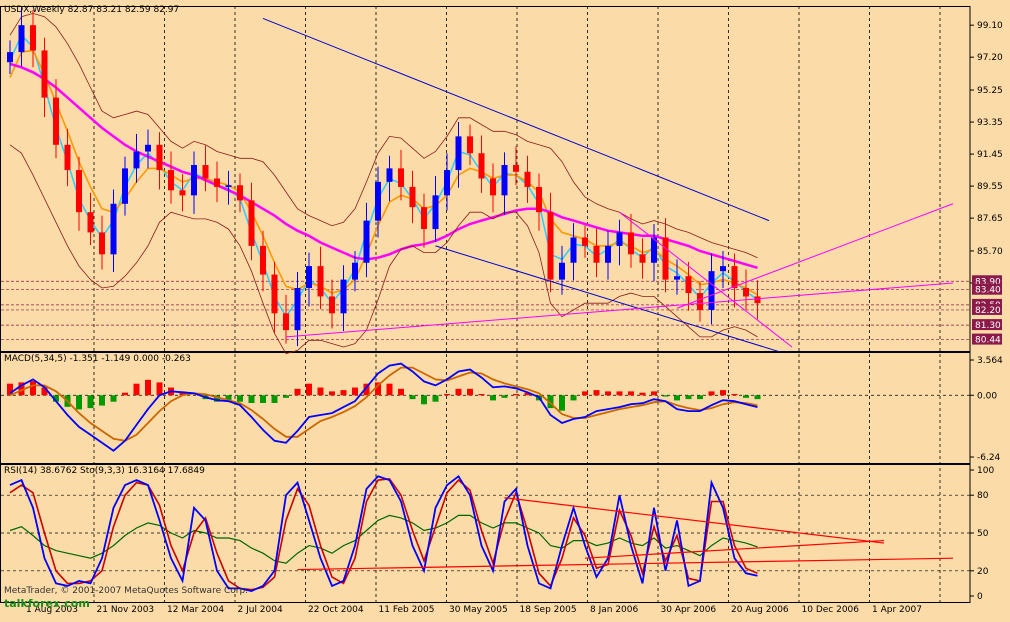 The height and width of the screenshot is (622, 1010). Describe the element at coordinates (990, 155) in the screenshot. I see `y-tick-label: 91.45` at that location.